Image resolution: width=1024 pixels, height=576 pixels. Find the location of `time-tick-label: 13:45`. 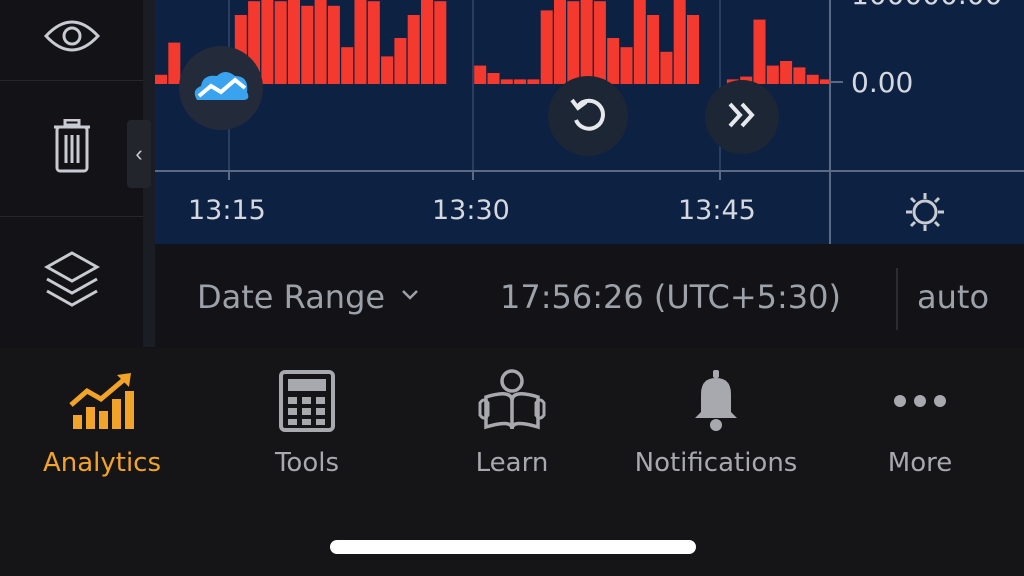

time-tick-label: 13:45 is located at coordinates (717, 210).